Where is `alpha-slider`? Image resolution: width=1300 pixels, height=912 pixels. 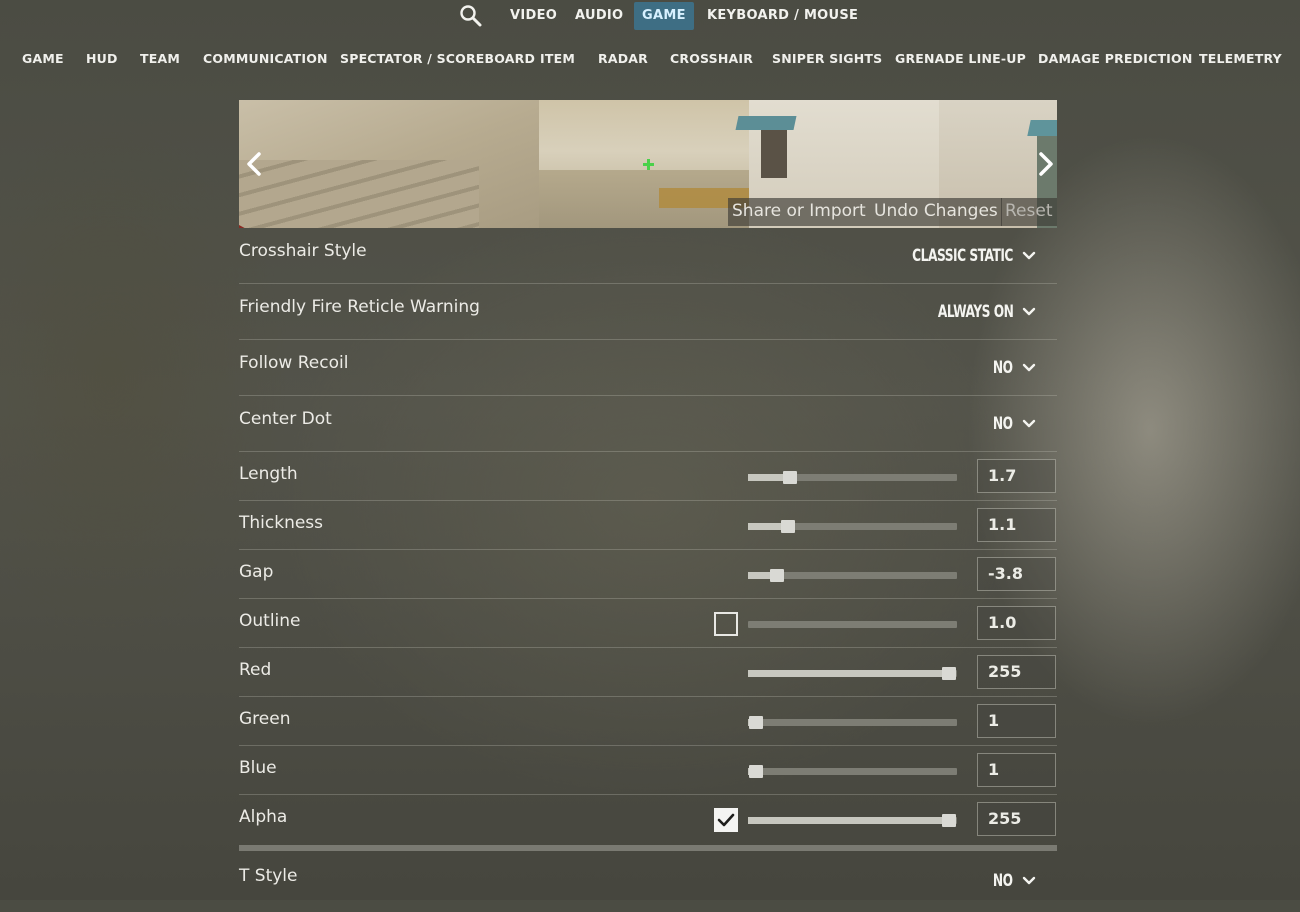 alpha-slider is located at coordinates (852, 820).